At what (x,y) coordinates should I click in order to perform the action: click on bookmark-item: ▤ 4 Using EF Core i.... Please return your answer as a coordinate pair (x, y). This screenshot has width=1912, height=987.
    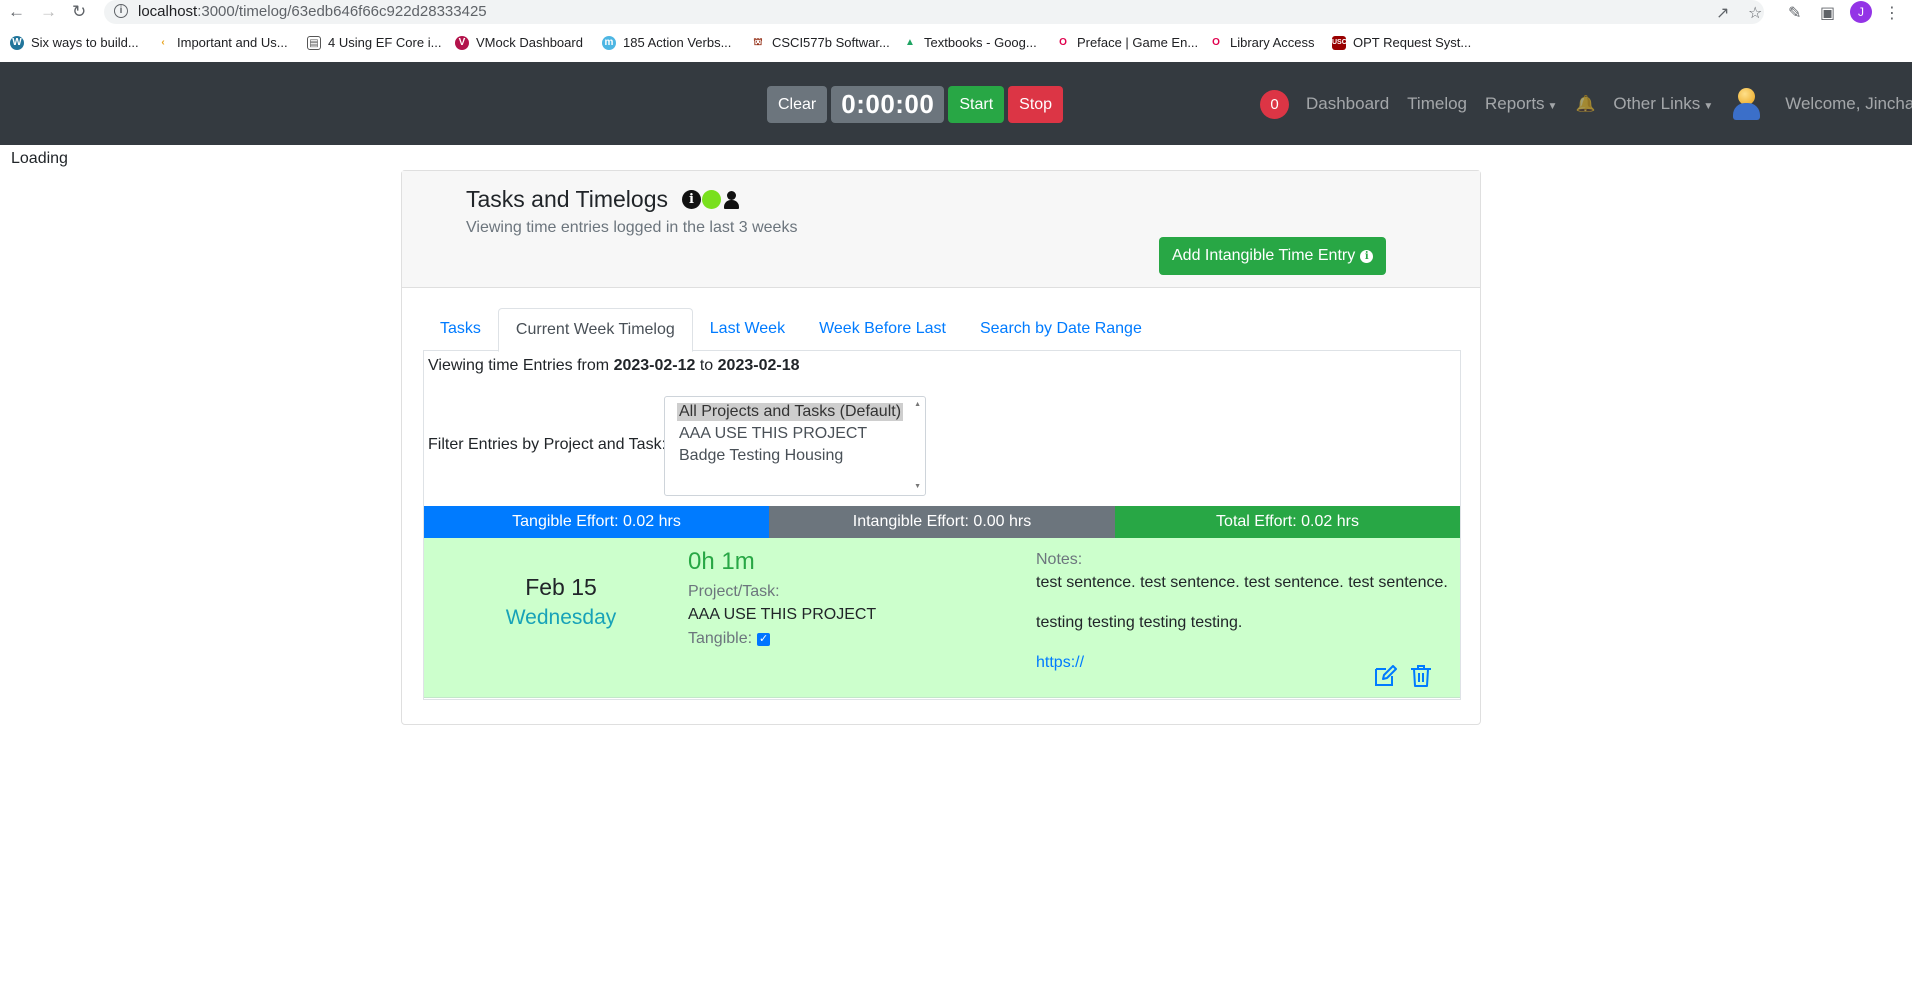
    Looking at the image, I should click on (374, 42).